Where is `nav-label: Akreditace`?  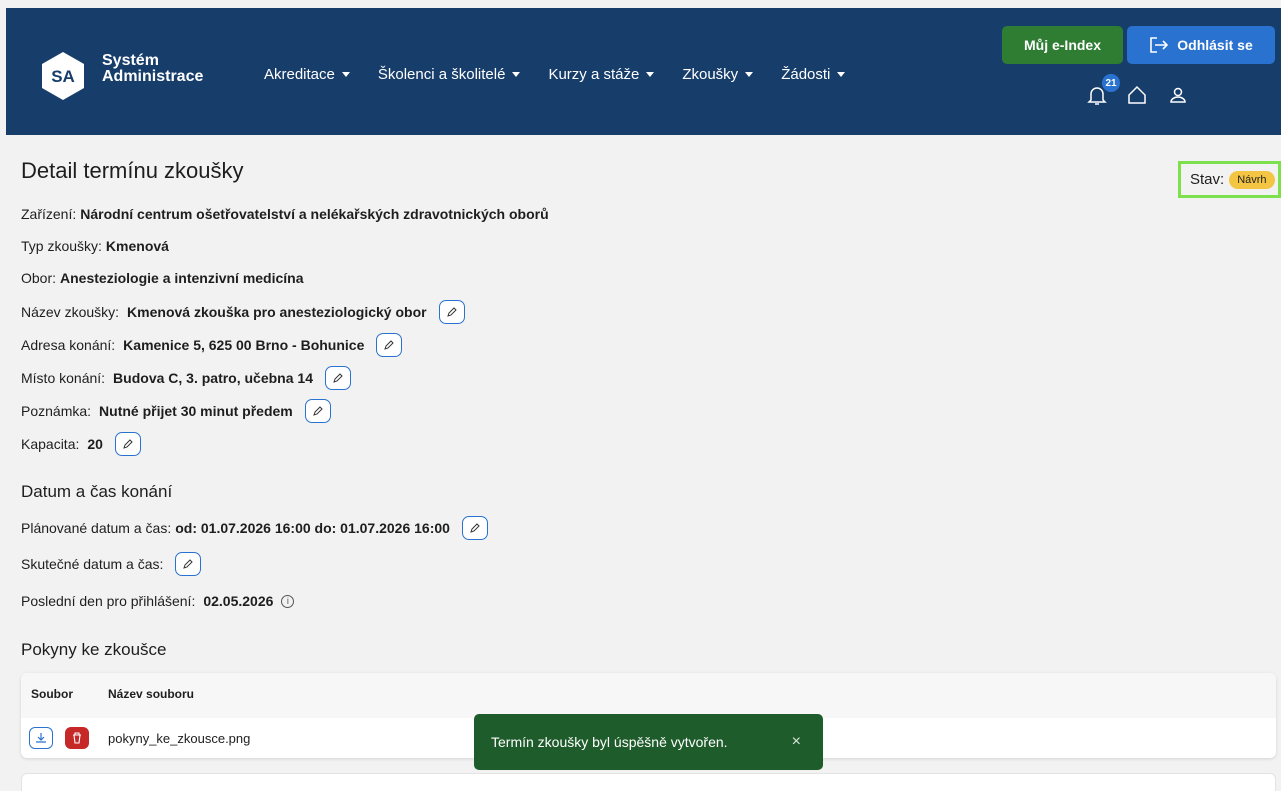 nav-label: Akreditace is located at coordinates (299, 74).